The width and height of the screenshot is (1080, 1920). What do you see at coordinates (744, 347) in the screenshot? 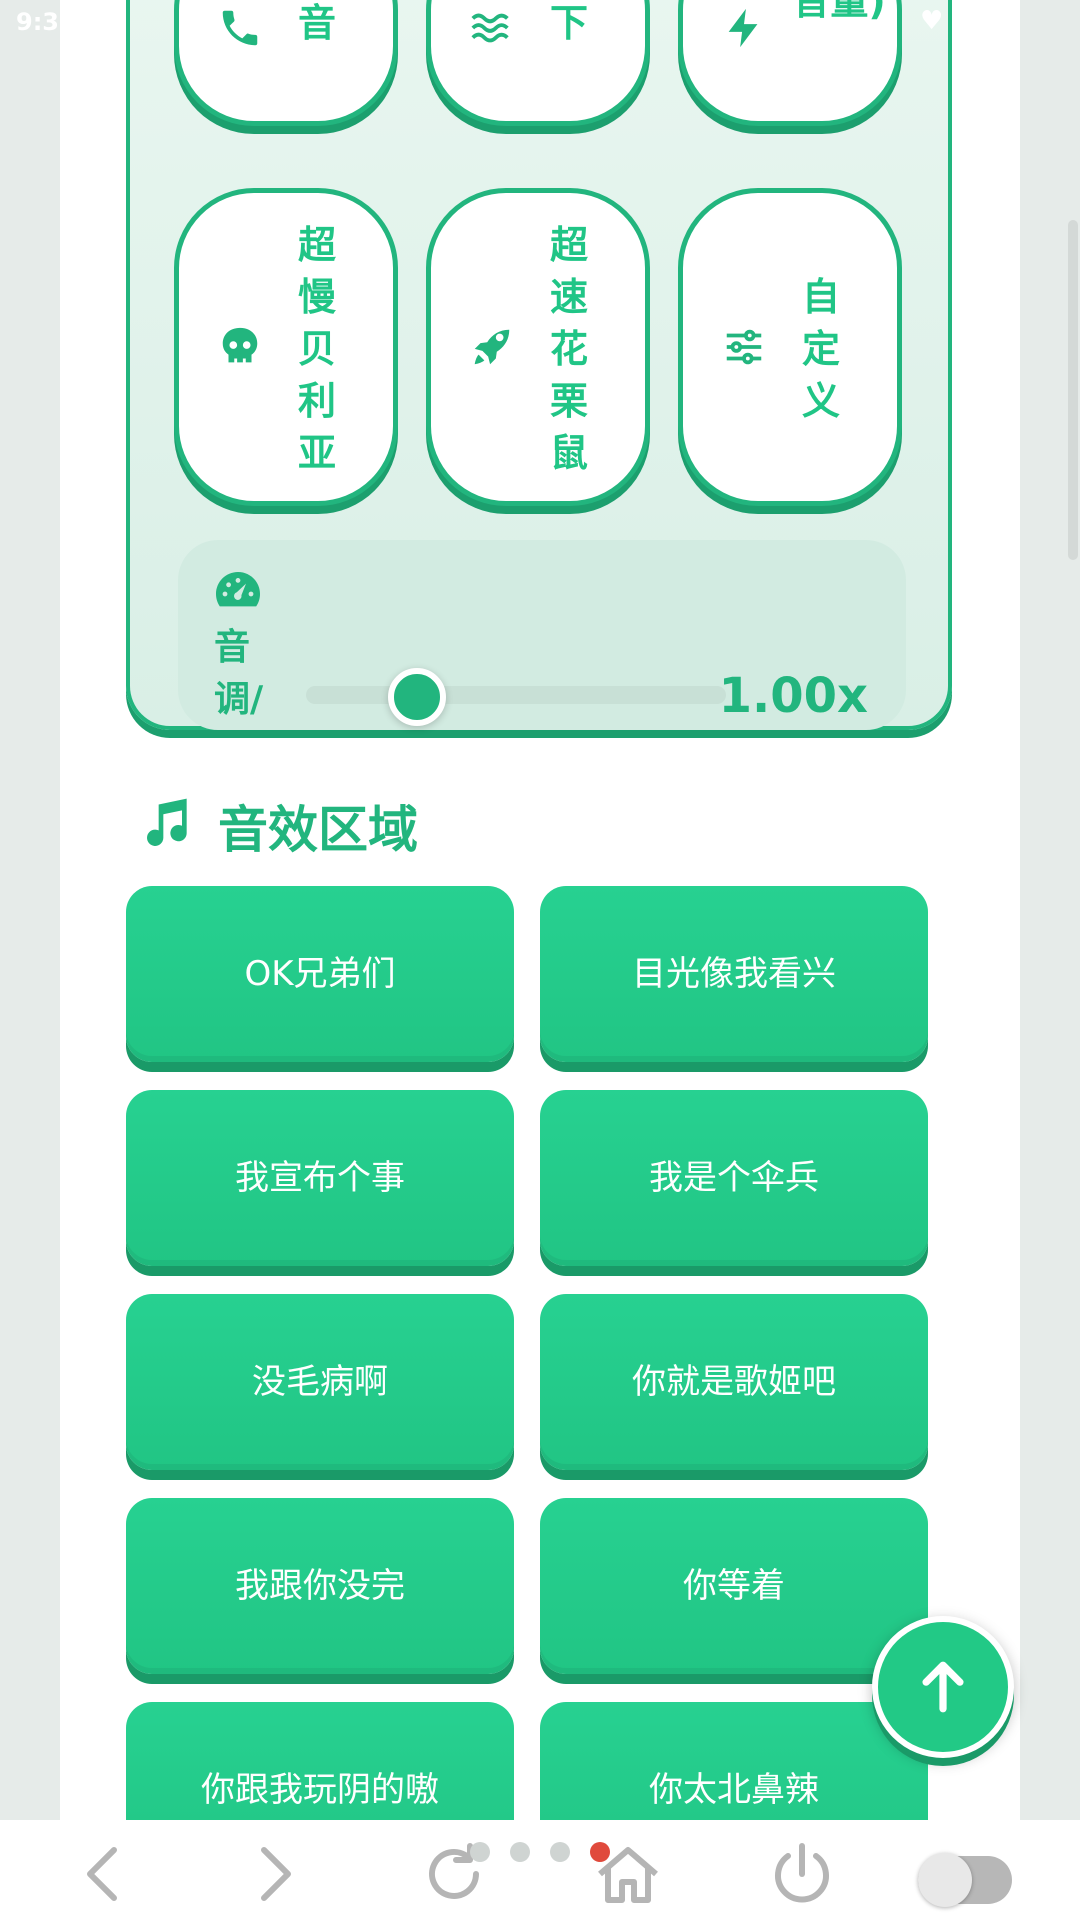
I see `sliders-icon` at bounding box center [744, 347].